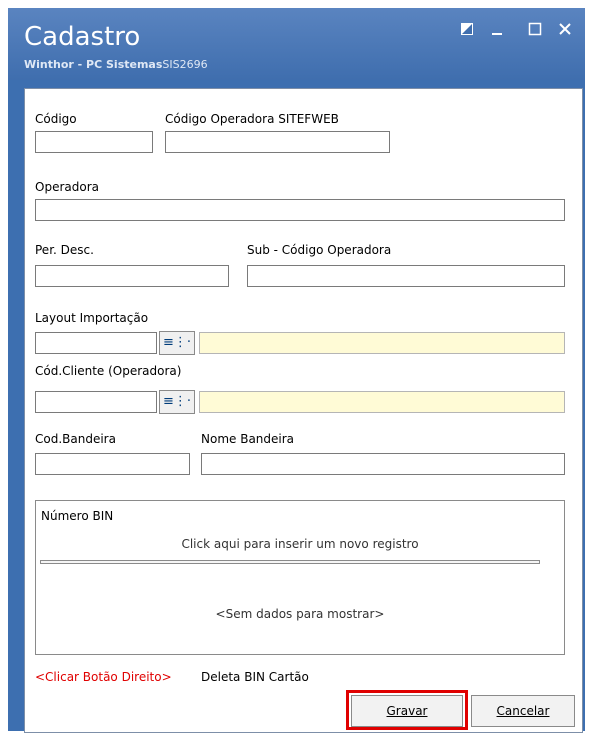 The width and height of the screenshot is (589, 733). I want to click on per-desc-label: Per. Desc., so click(64, 250).